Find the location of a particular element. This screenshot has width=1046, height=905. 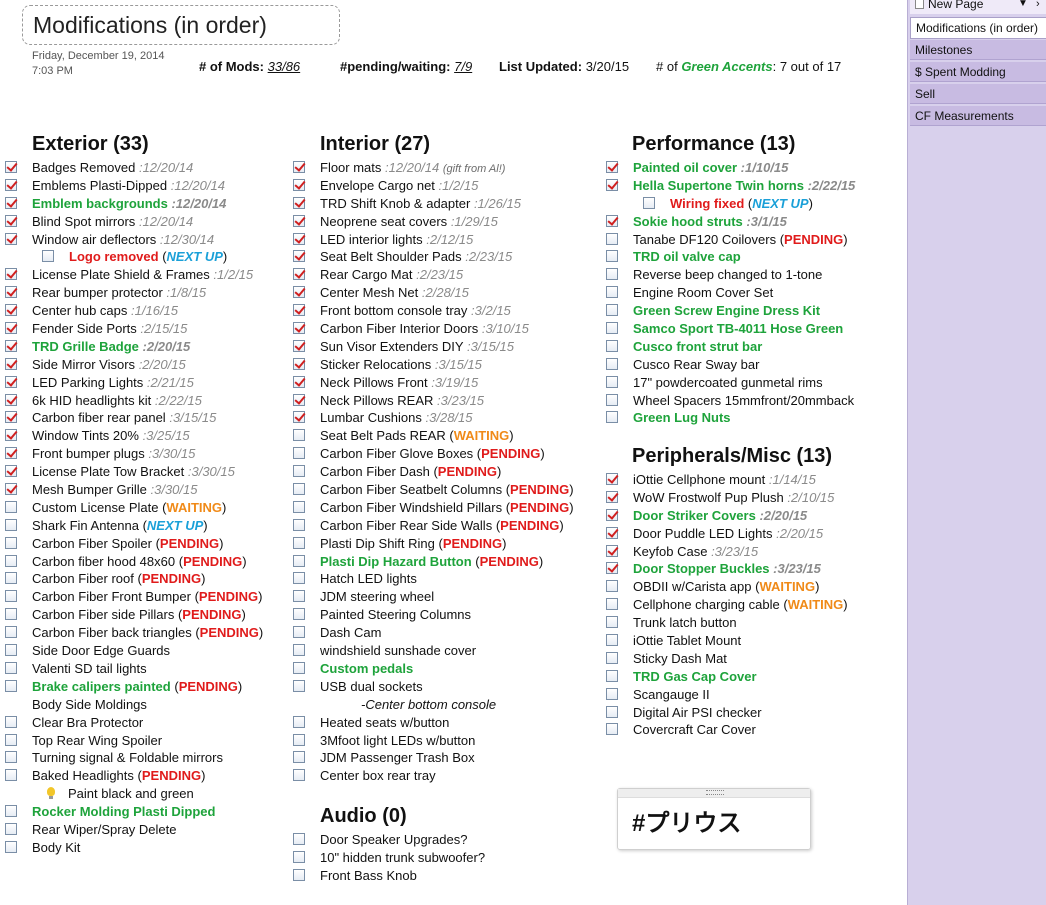

page-title: Modifications (in order) is located at coordinates (150, 25).